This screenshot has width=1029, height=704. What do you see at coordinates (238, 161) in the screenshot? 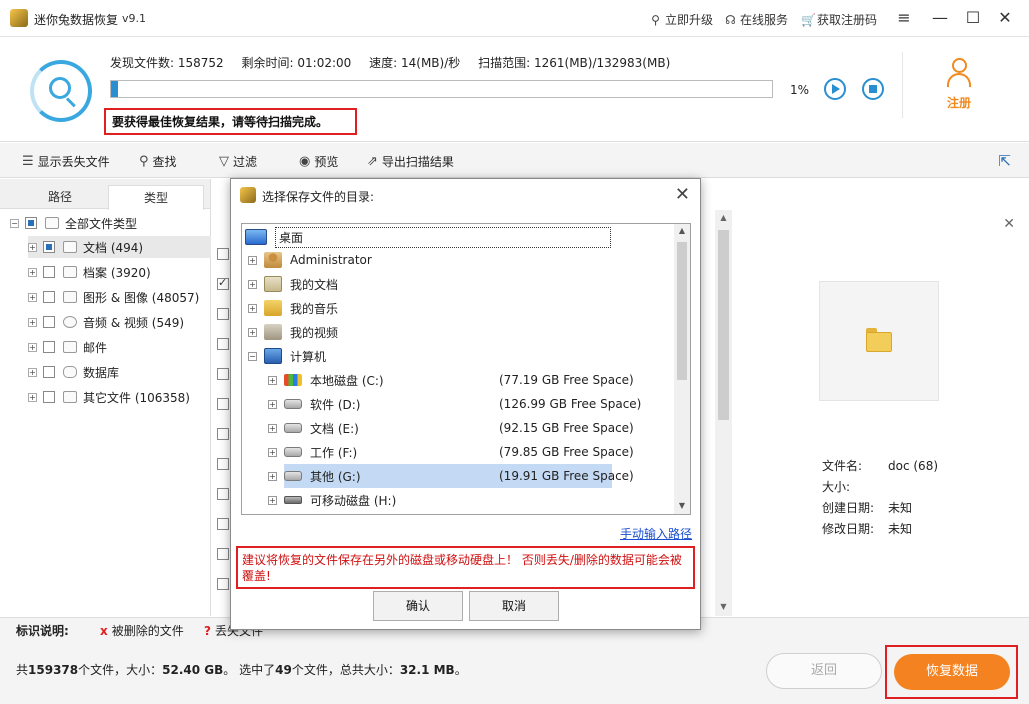
I see `filter-button: ▽ 过滤` at bounding box center [238, 161].